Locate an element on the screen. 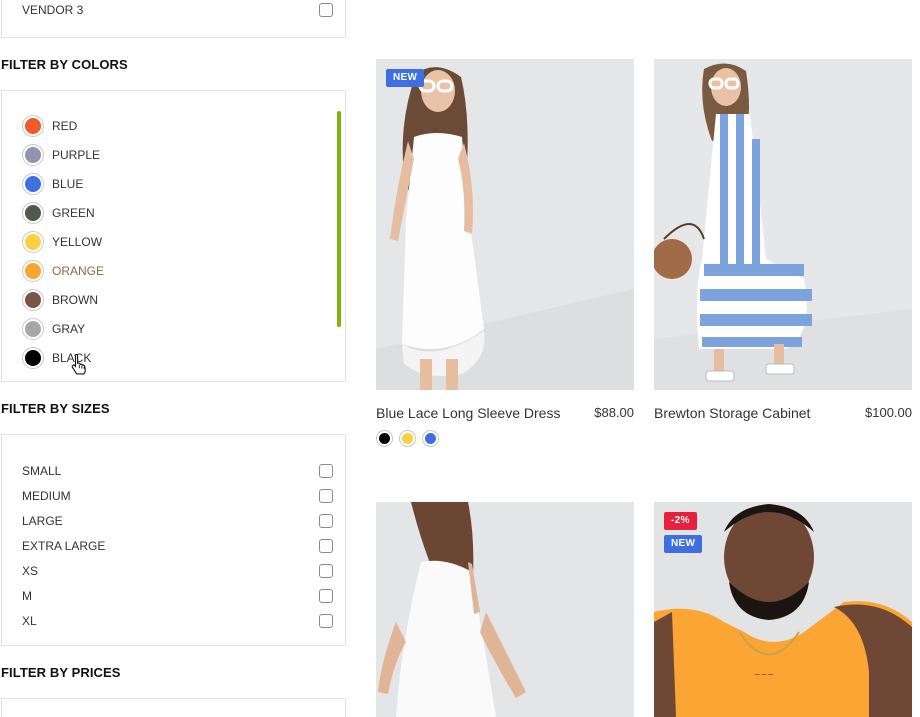  color-label: RED is located at coordinates (65, 125).